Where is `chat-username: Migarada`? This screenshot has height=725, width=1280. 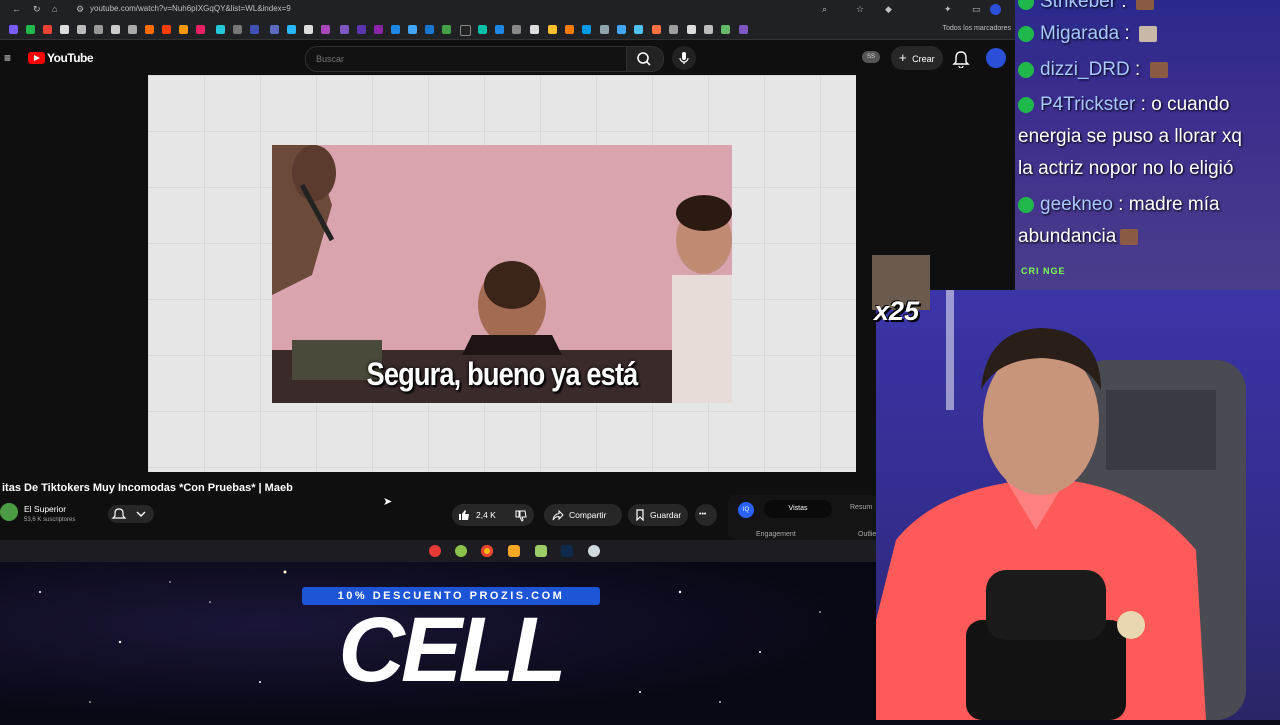 chat-username: Migarada is located at coordinates (1080, 33).